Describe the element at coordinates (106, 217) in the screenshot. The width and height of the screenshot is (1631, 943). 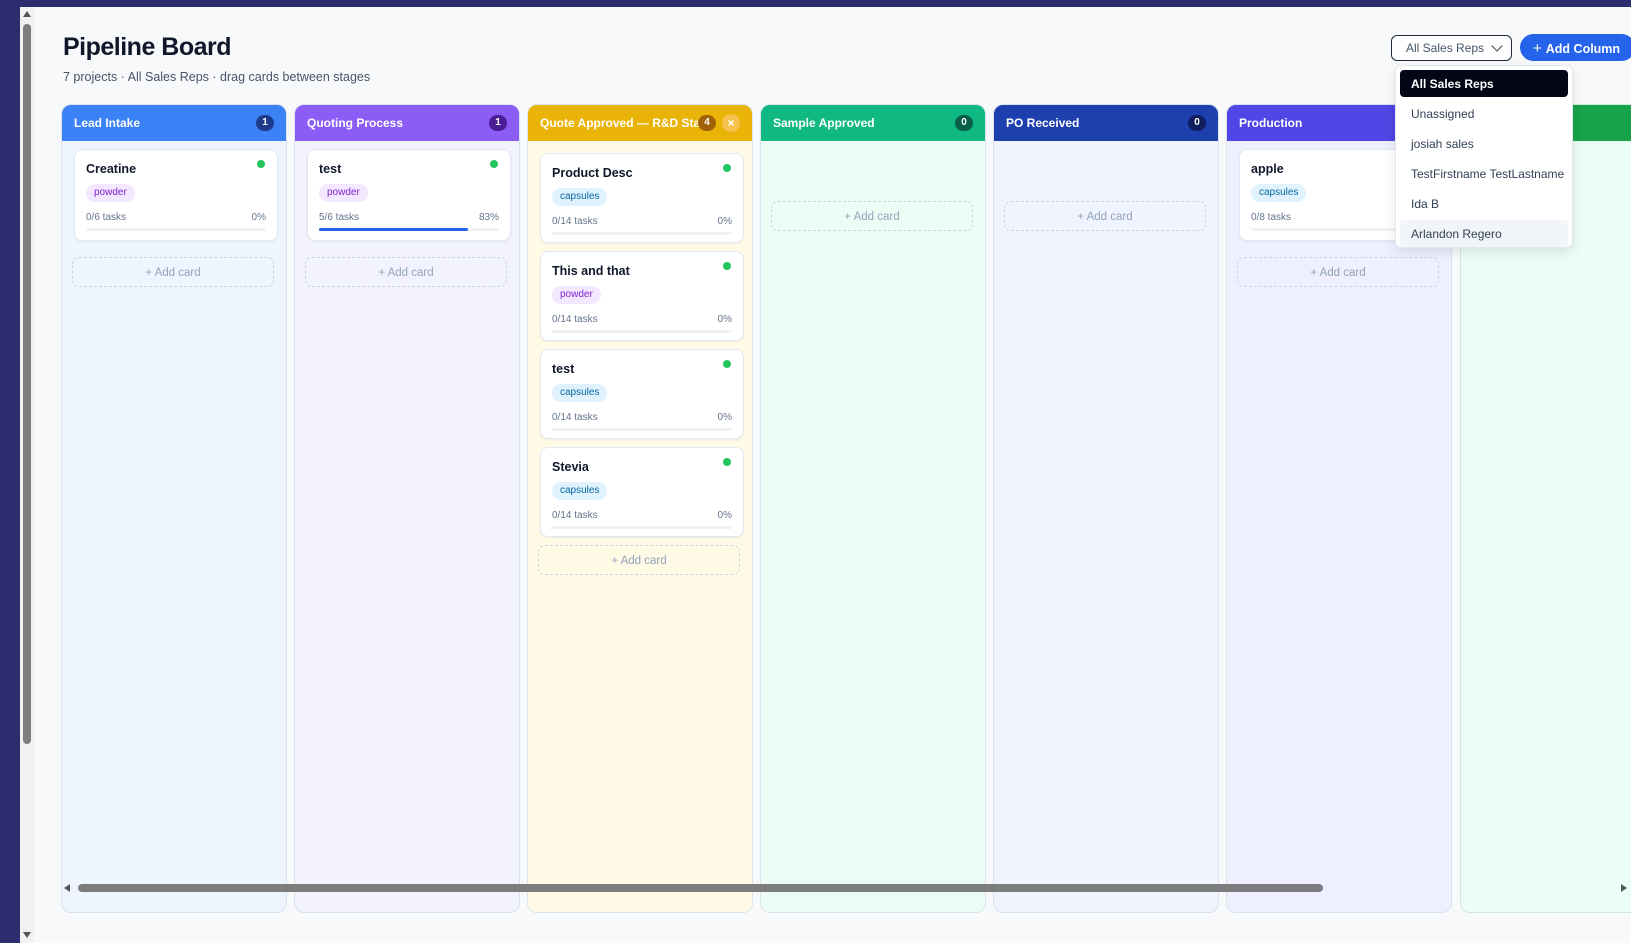
I see `task-count: 0/6 tasks` at that location.